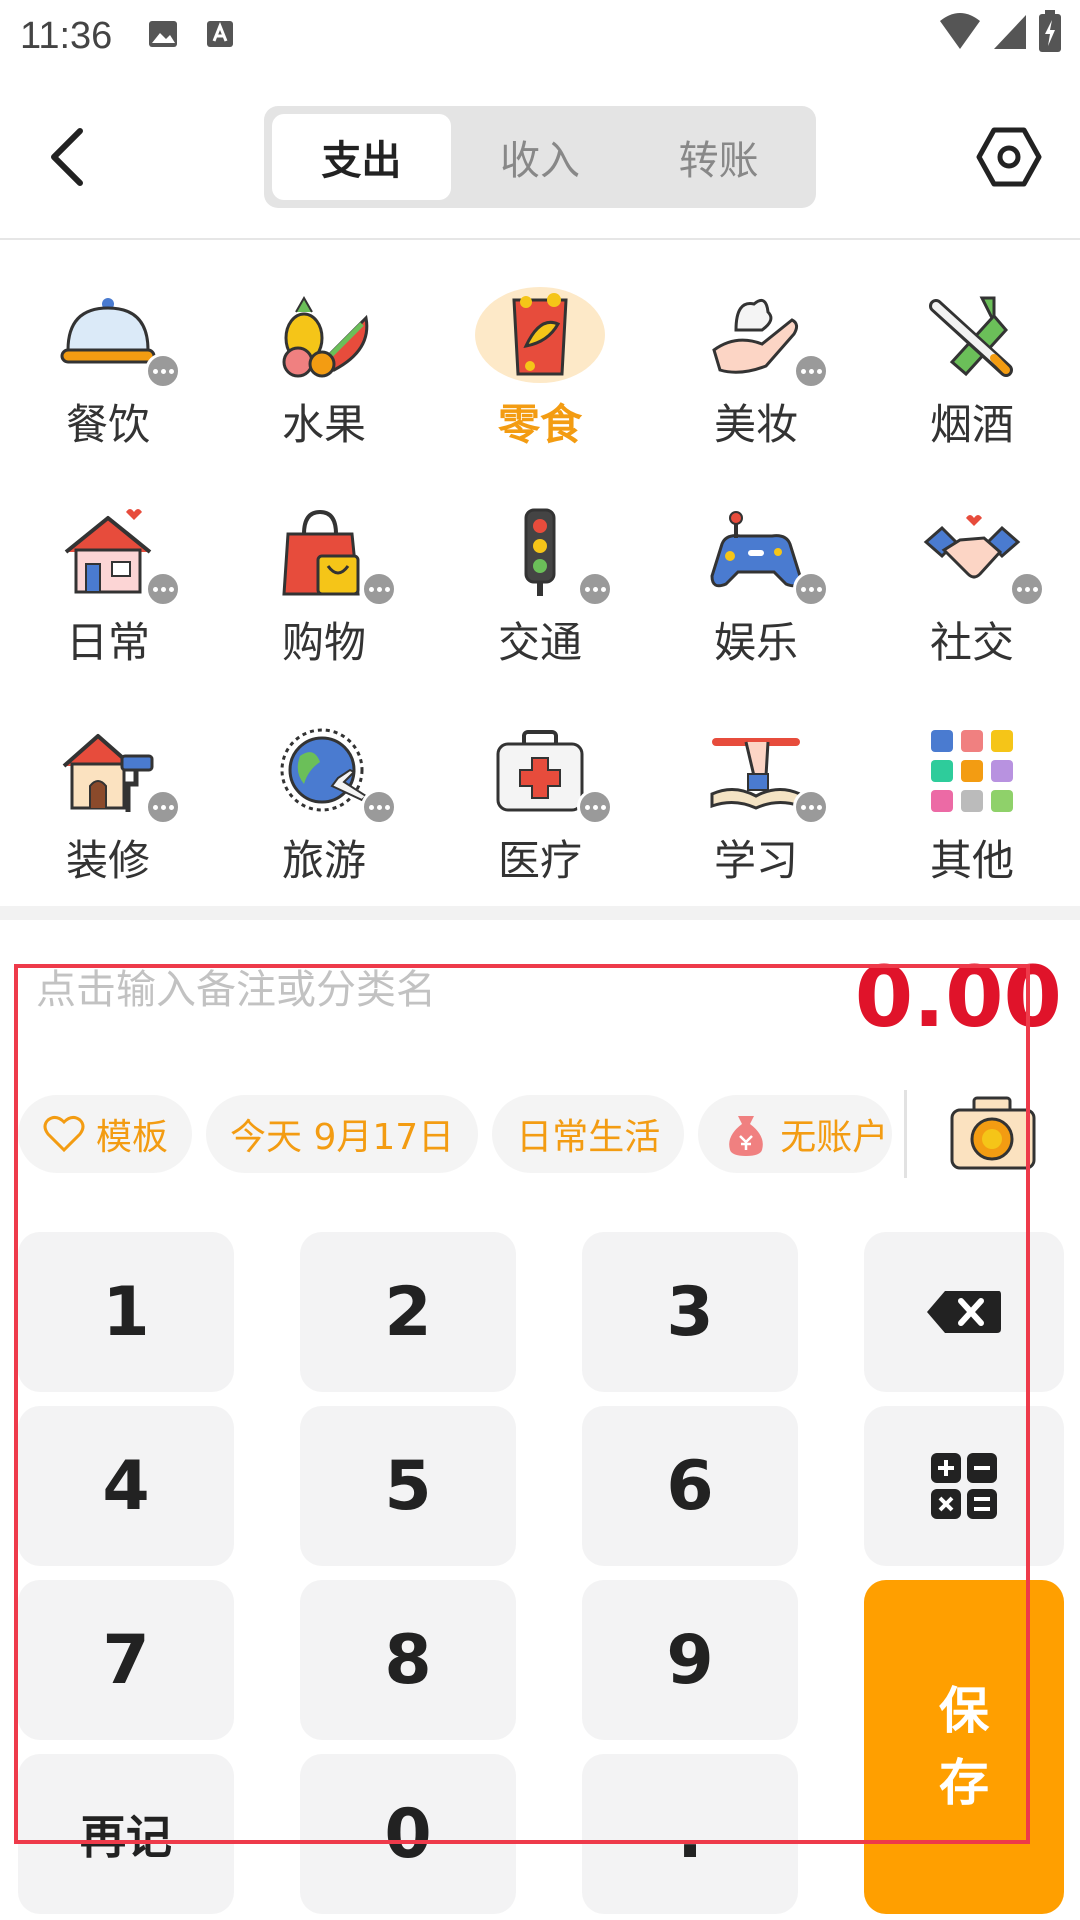 The image size is (1080, 1920). What do you see at coordinates (163, 36) in the screenshot?
I see `image-notification-icon` at bounding box center [163, 36].